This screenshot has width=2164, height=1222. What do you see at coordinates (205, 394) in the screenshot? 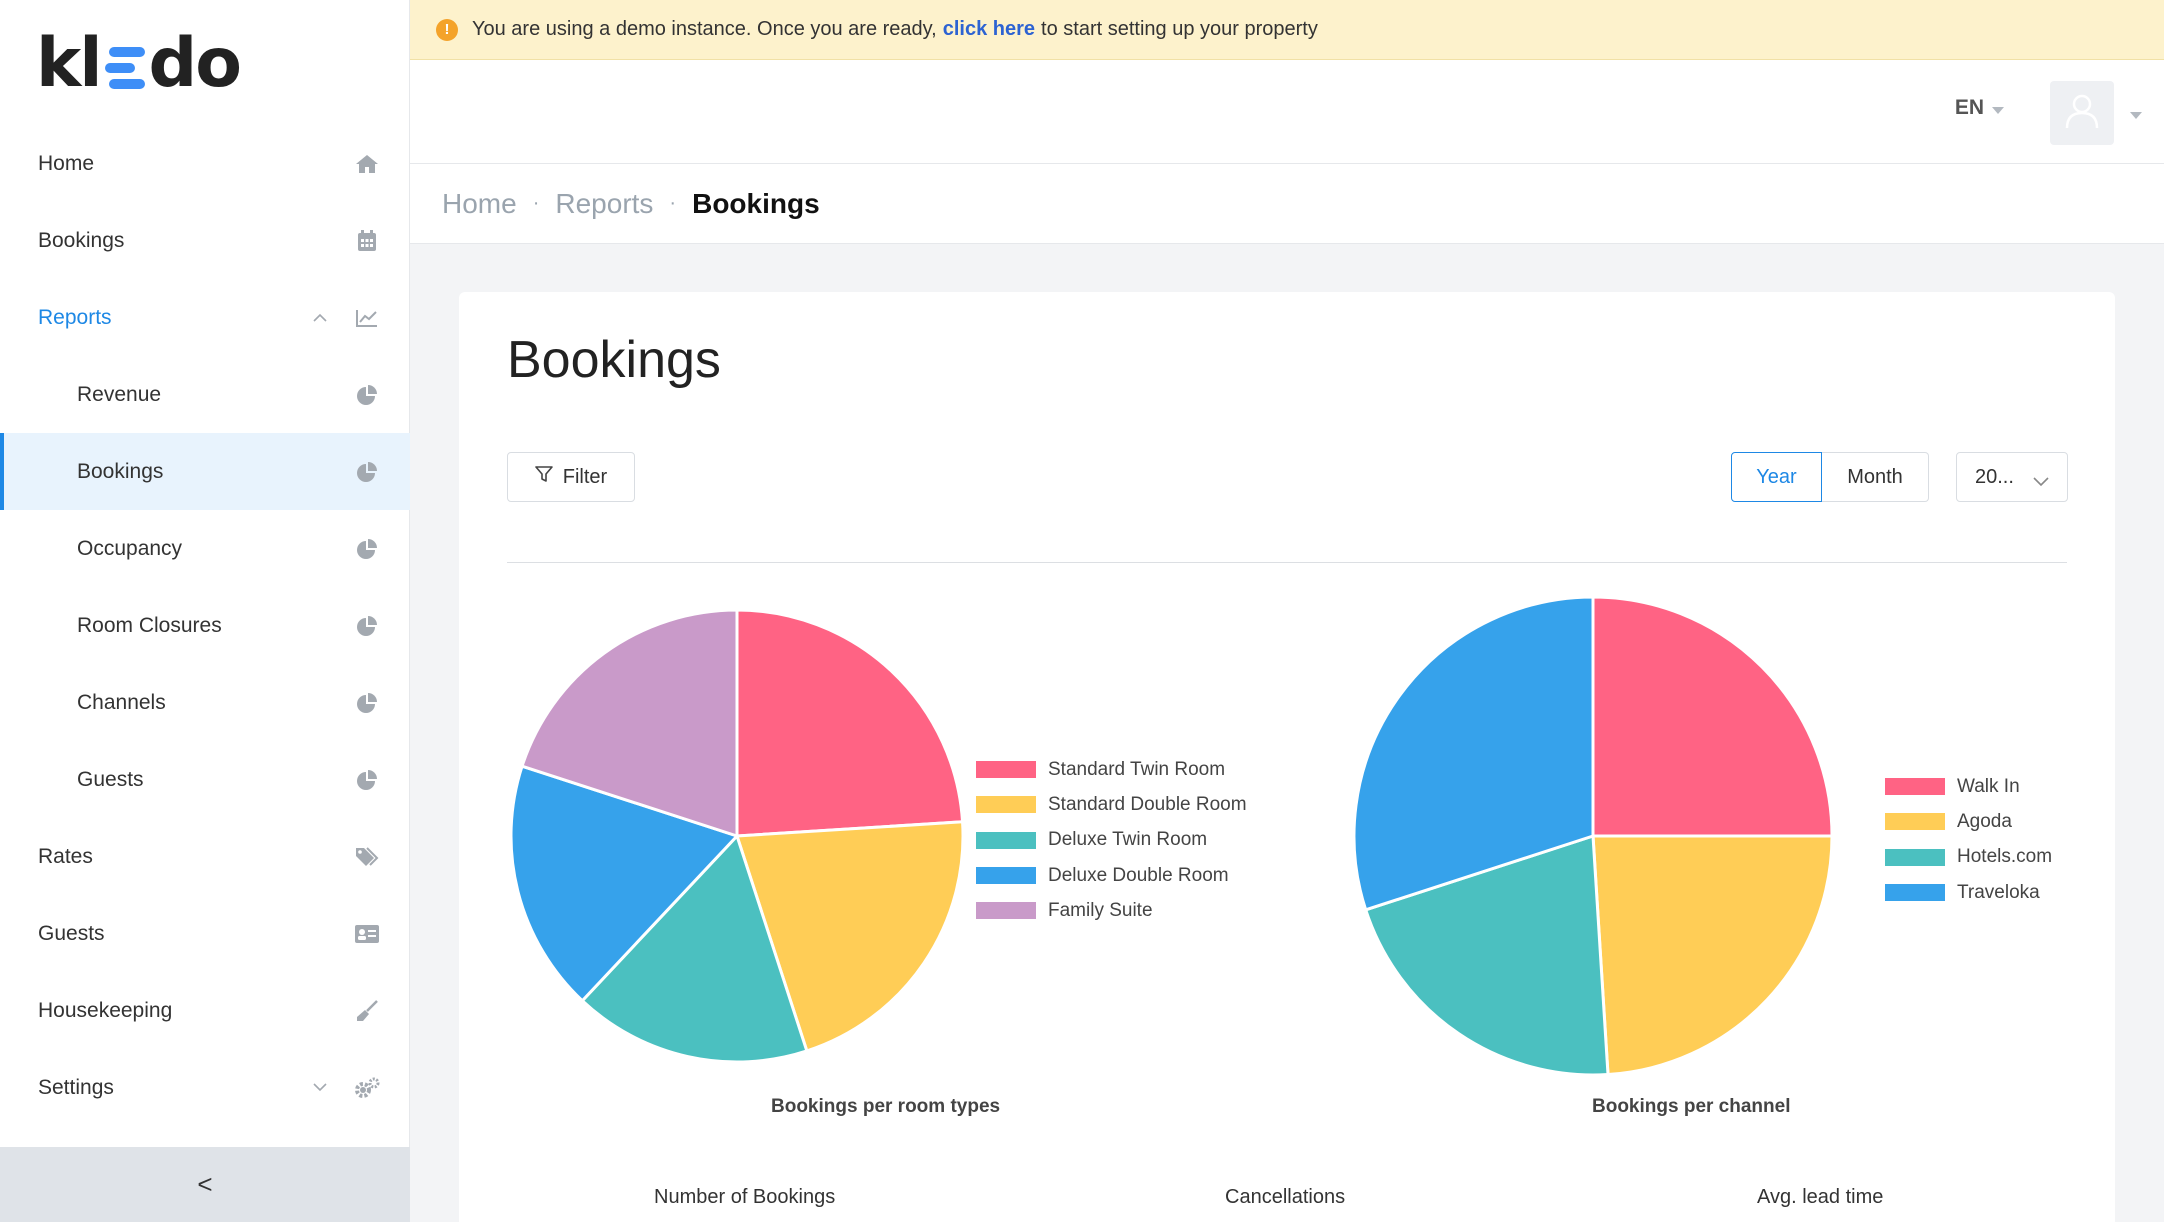
I see `sidebar-item-revenue: Revenue` at bounding box center [205, 394].